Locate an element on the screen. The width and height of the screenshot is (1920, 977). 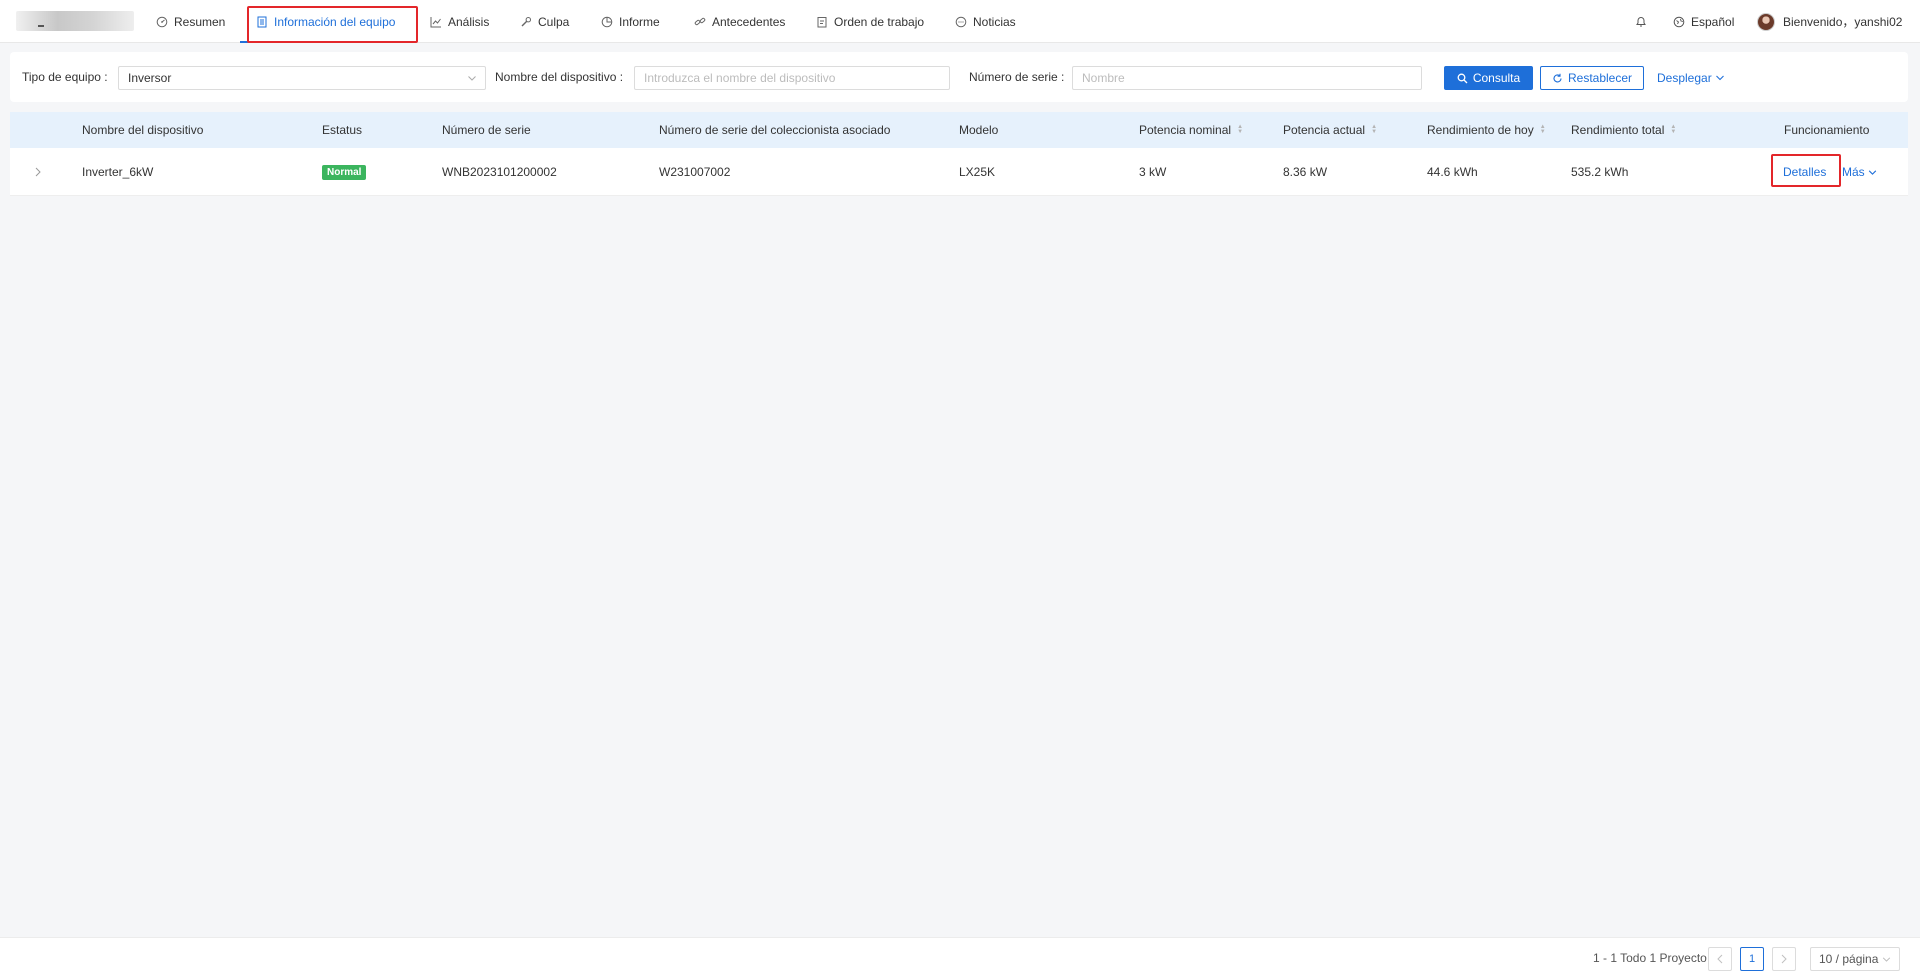
nav-item-label: Antecedentes is located at coordinates (749, 21).